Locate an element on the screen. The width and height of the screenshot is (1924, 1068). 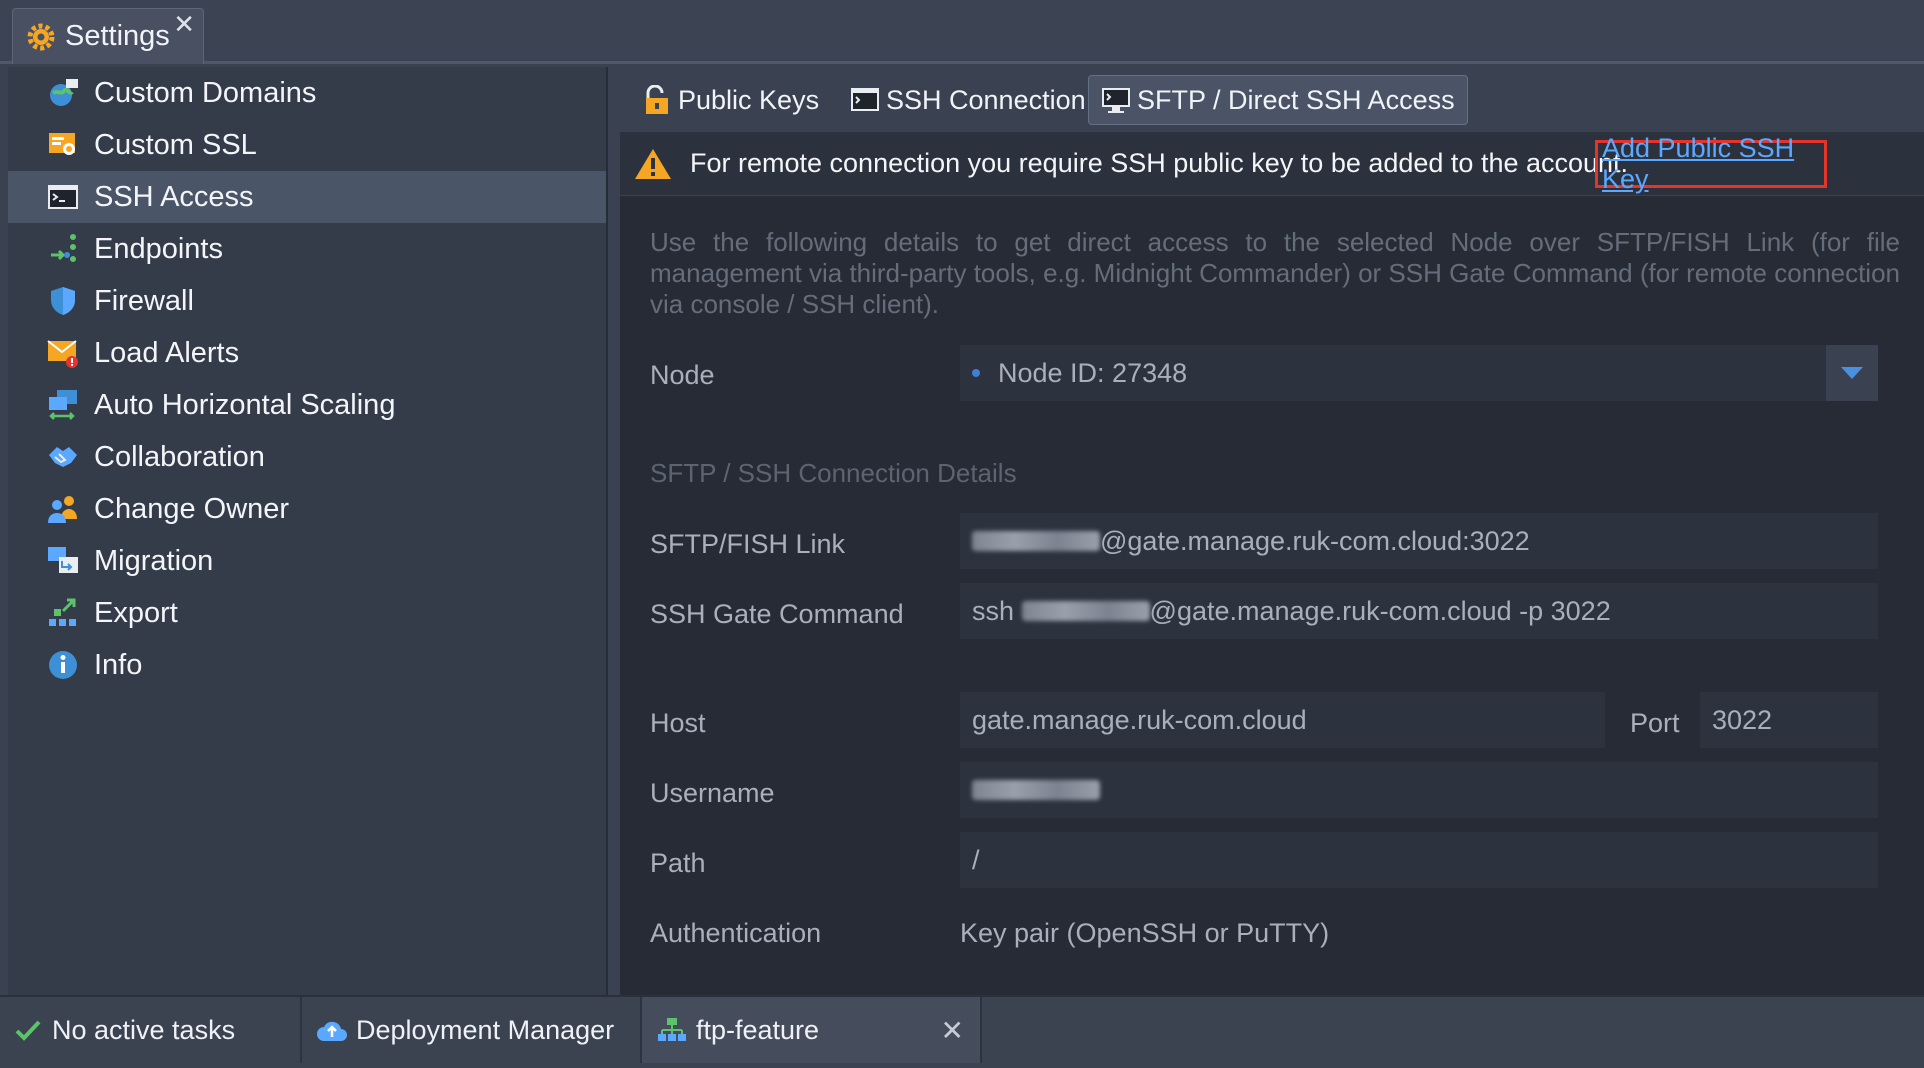
sidebar-item-label: Custom Domains is located at coordinates (205, 92).